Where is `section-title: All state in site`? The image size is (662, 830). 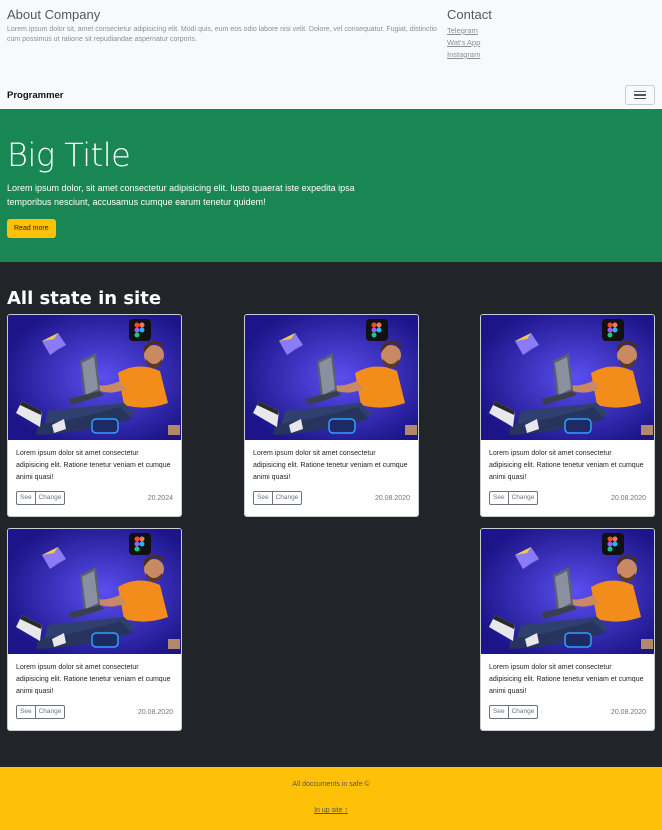
section-title: All state in site is located at coordinates (84, 298).